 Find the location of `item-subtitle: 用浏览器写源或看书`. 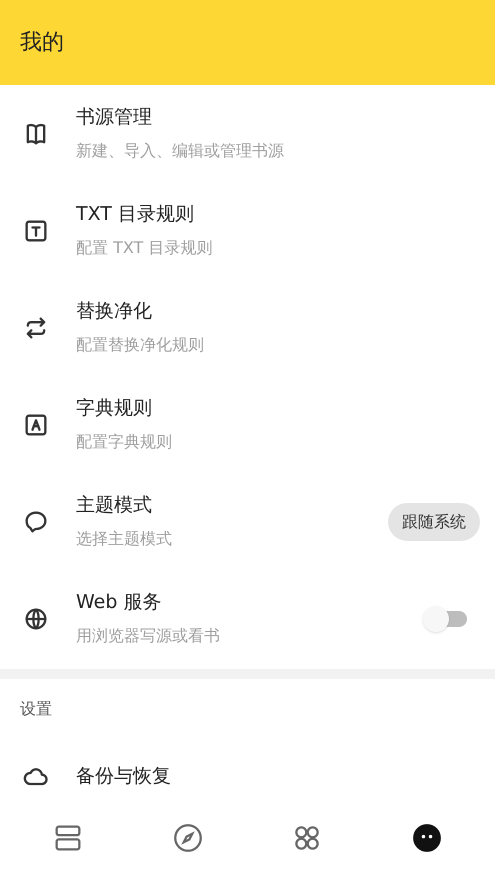

item-subtitle: 用浏览器写源或看书 is located at coordinates (148, 636).